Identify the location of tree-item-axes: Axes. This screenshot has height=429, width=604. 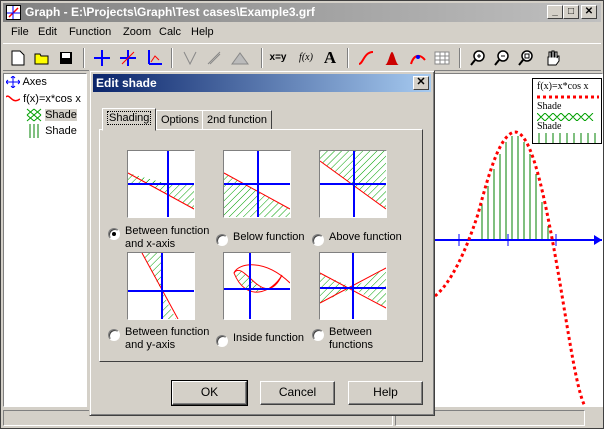
(26, 82).